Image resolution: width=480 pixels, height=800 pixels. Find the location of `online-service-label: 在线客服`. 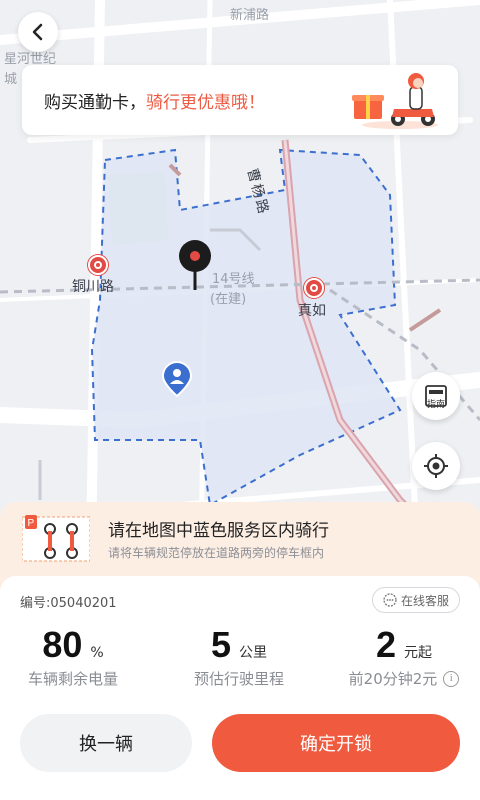

online-service-label: 在线客服 is located at coordinates (424, 600).